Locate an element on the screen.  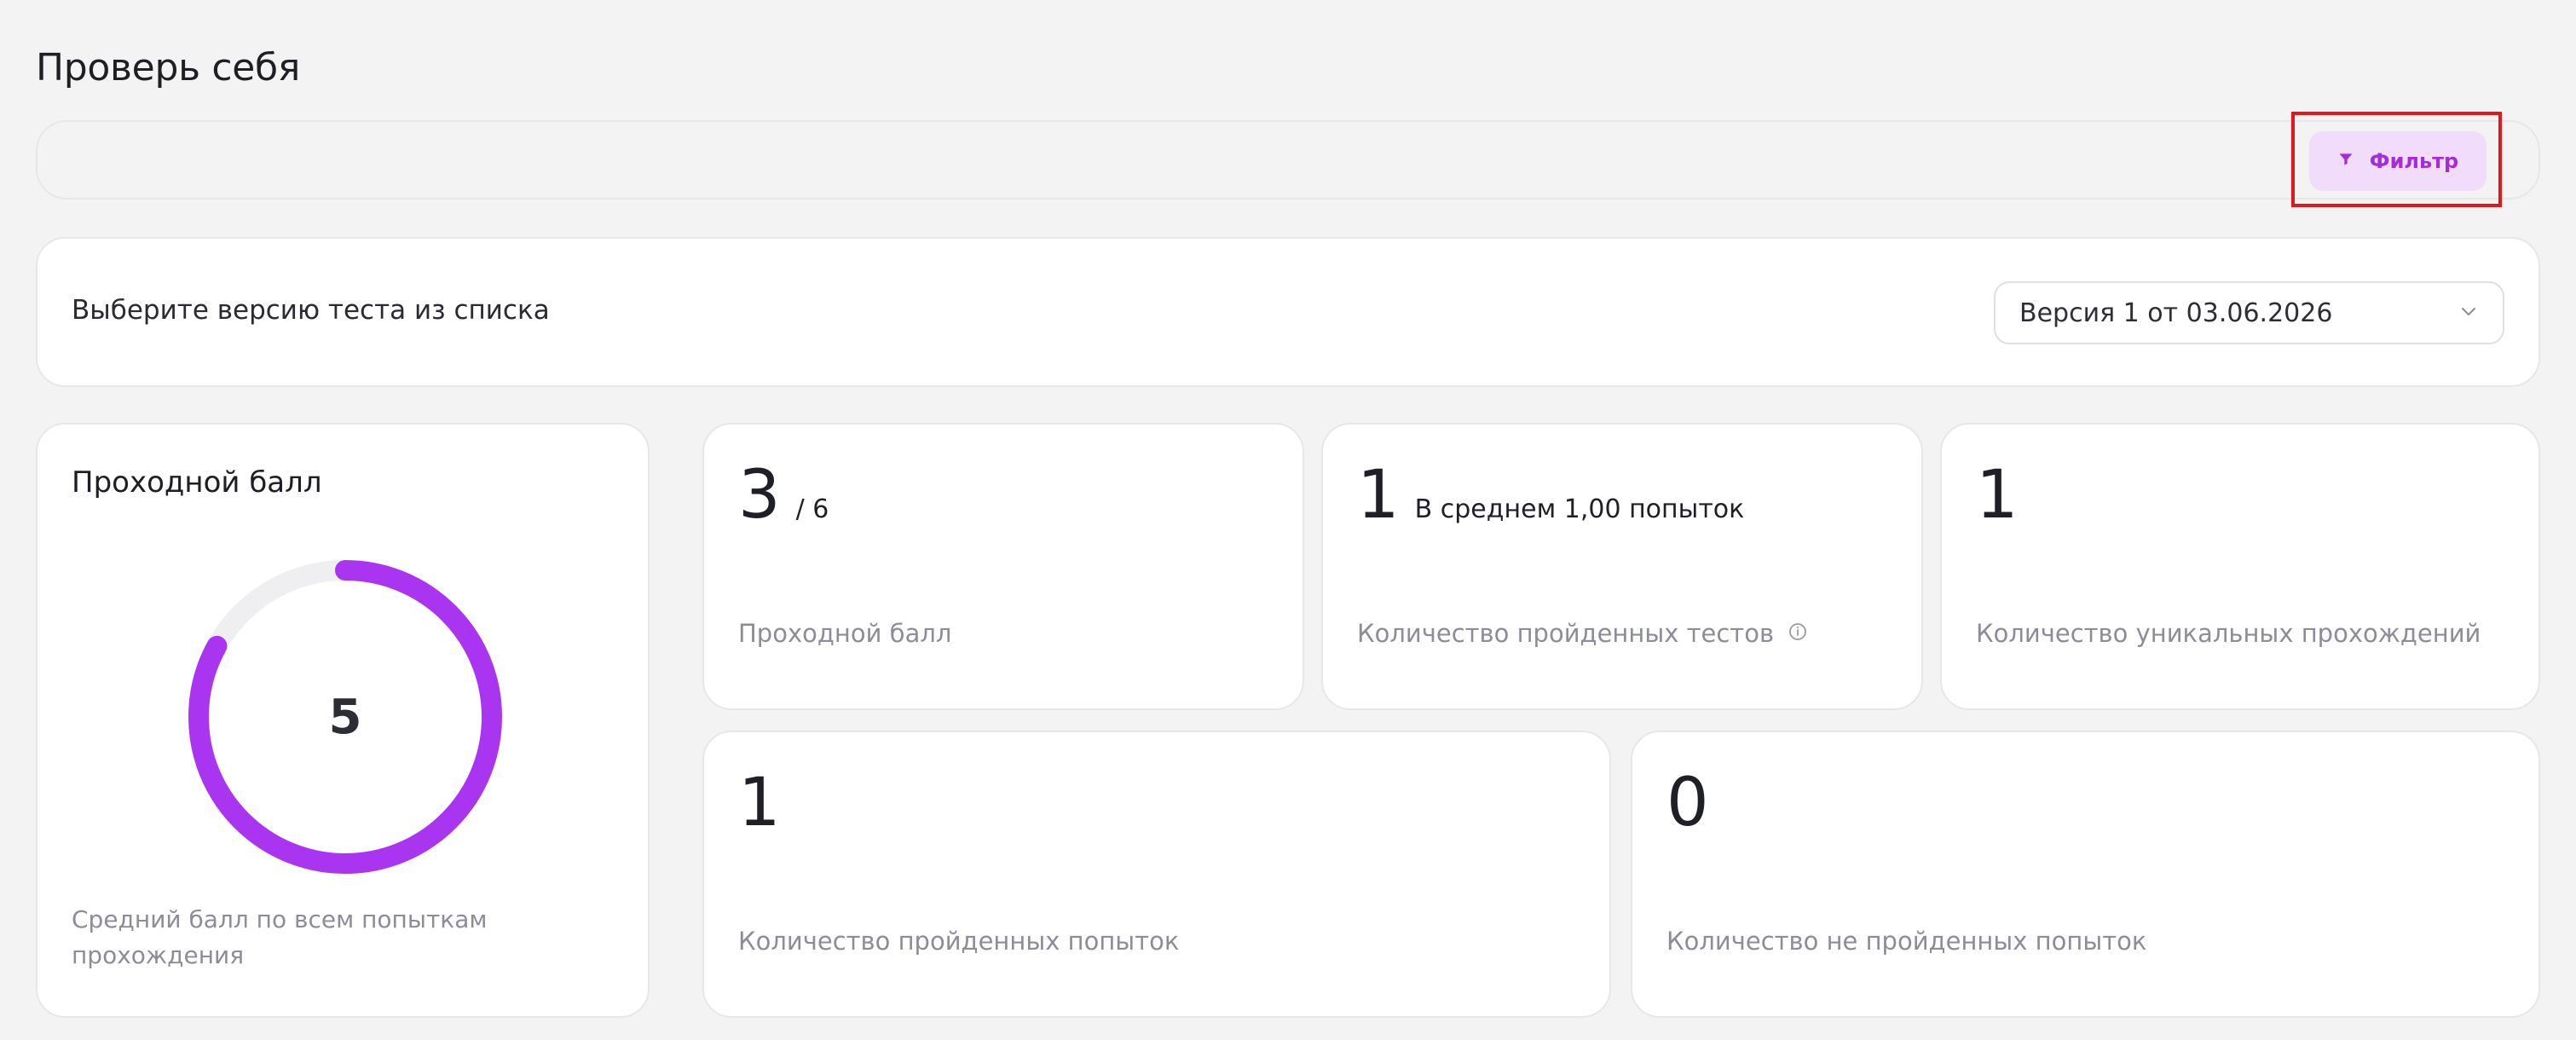
metric-caption-text-completed-tests: Количество пройденных тестов is located at coordinates (1566, 633).